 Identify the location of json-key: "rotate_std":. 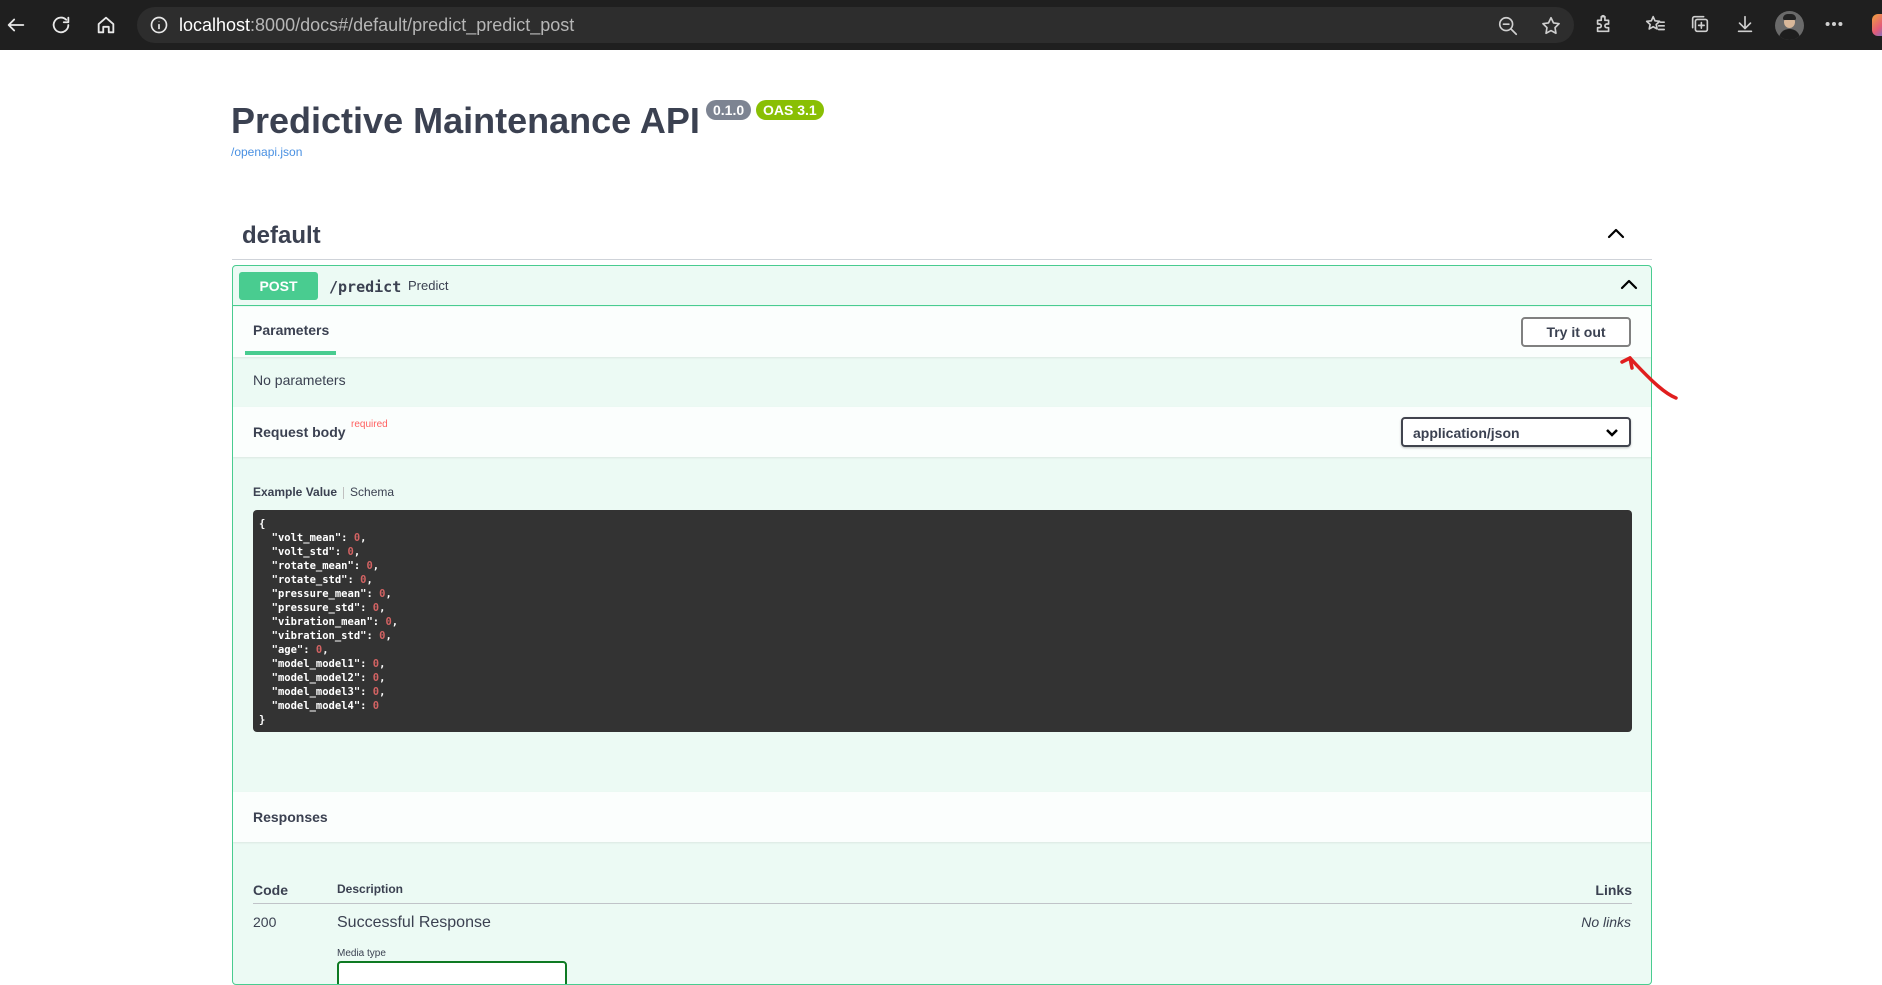
(310, 580).